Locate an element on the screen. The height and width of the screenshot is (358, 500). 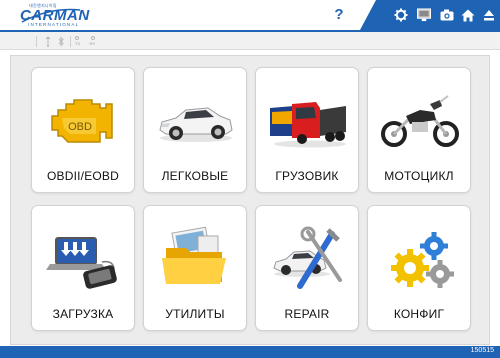
truck-icon is located at coordinates (308, 125).